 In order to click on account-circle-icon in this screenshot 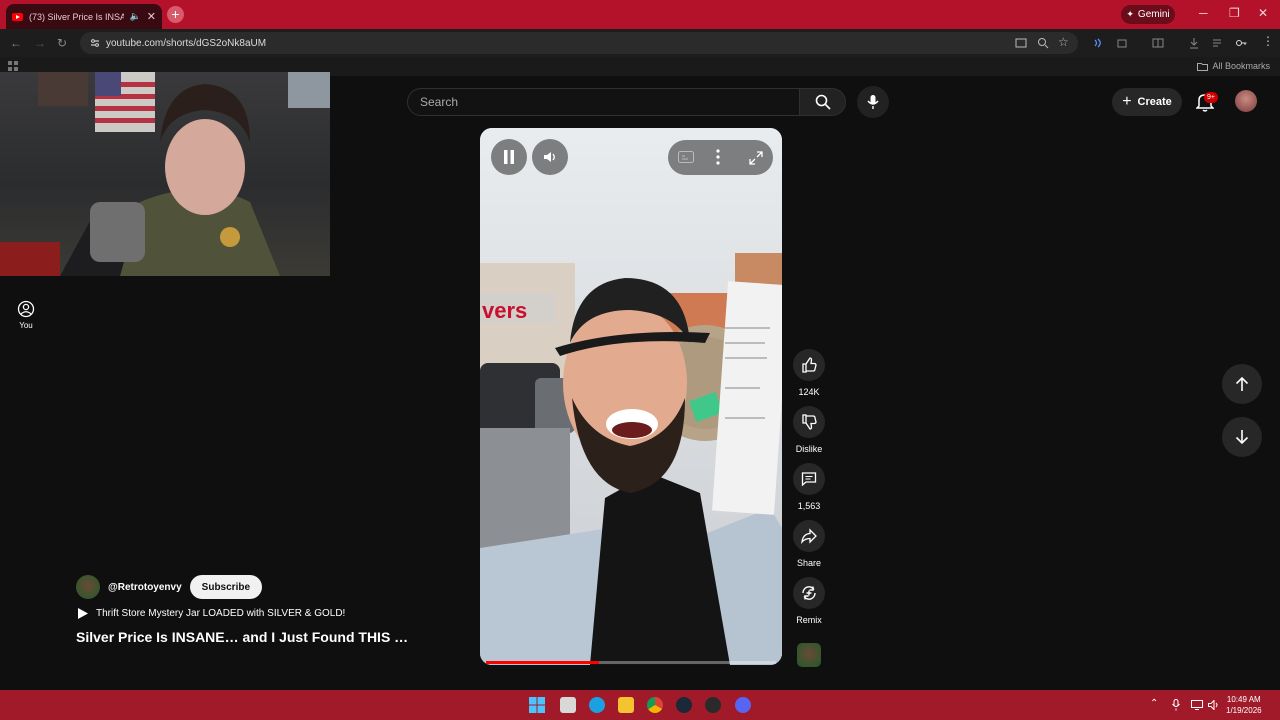, I will do `click(26, 309)`.